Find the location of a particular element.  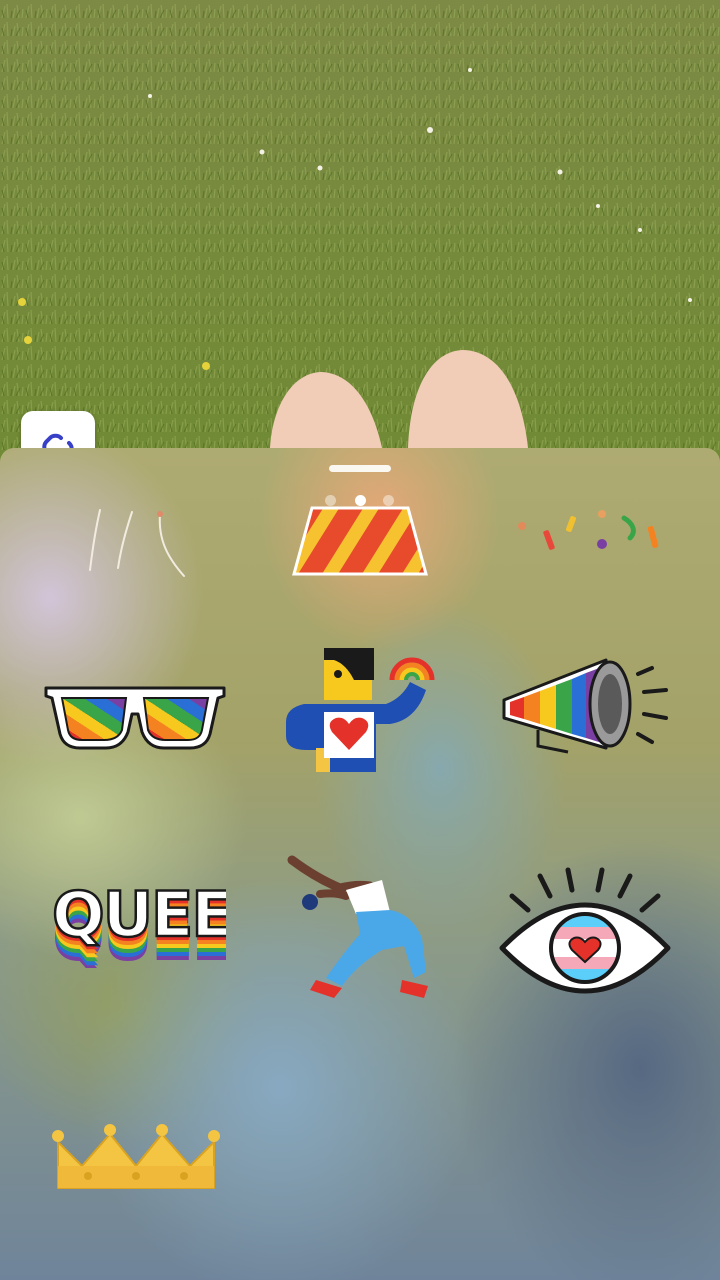

sticker-trans-flag-eye is located at coordinates (585, 931).